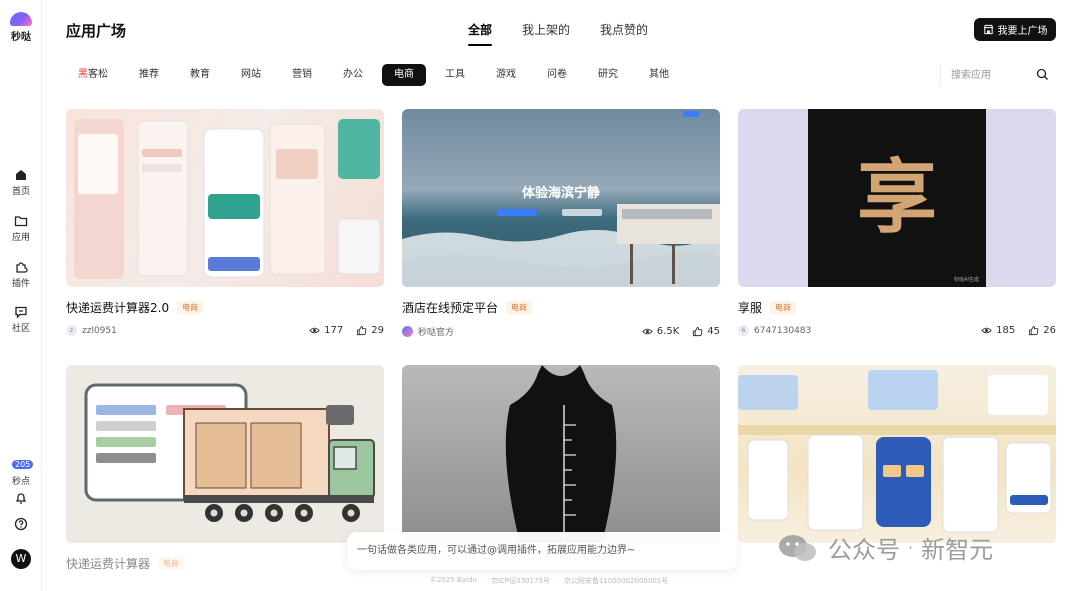 The height and width of the screenshot is (591, 1080). What do you see at coordinates (251, 75) in the screenshot?
I see `category-website: 网站` at bounding box center [251, 75].